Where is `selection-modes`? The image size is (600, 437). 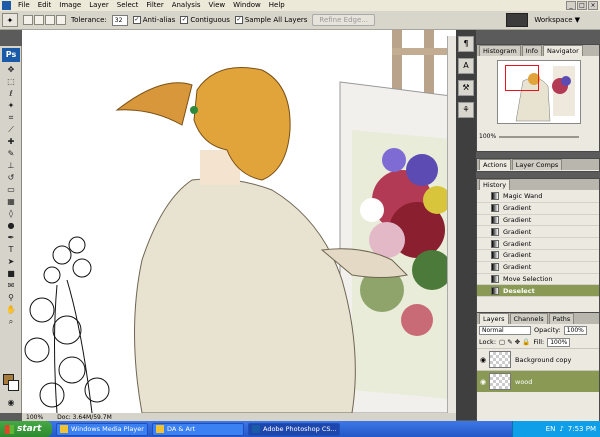 selection-modes is located at coordinates (44, 20).